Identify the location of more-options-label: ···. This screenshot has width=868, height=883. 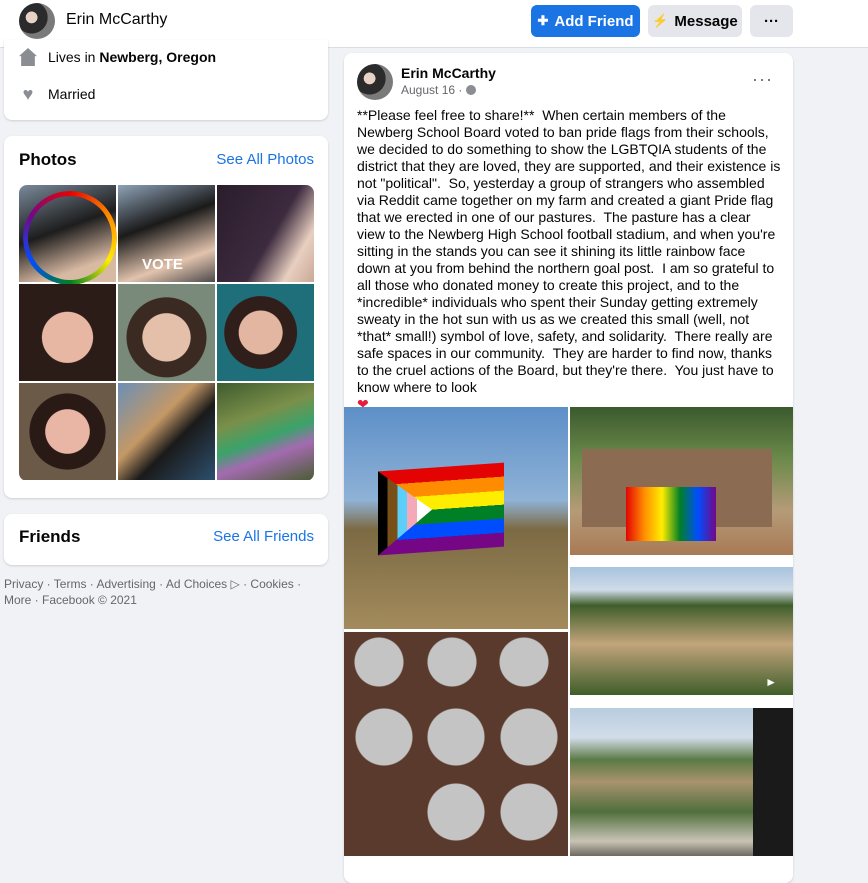
(771, 21).